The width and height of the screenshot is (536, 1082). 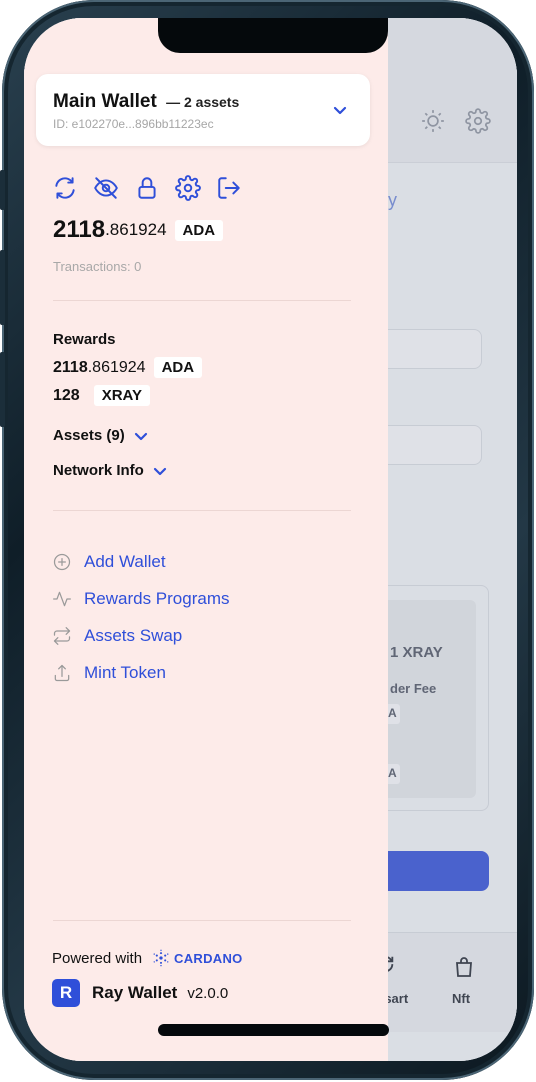 I want to click on menu-item-label: Add Wallet, so click(x=125, y=561).